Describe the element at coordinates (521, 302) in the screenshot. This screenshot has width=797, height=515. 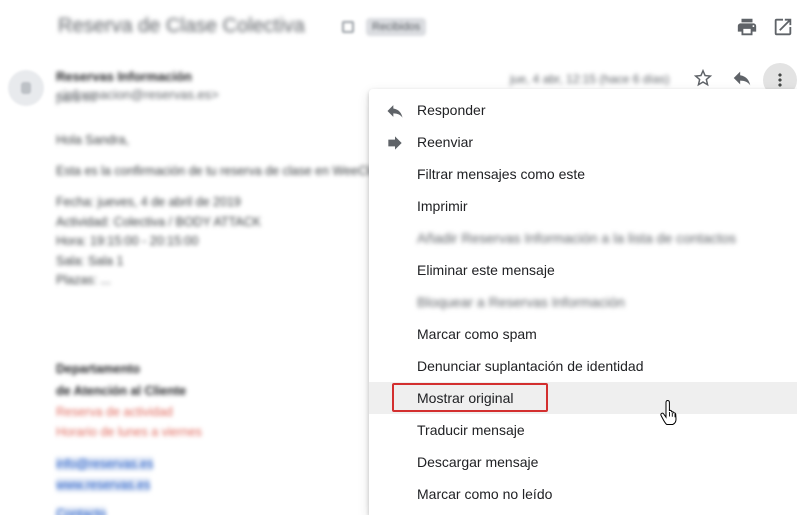
I see `menu-item-label: Bloquear a Reservas Información` at that location.